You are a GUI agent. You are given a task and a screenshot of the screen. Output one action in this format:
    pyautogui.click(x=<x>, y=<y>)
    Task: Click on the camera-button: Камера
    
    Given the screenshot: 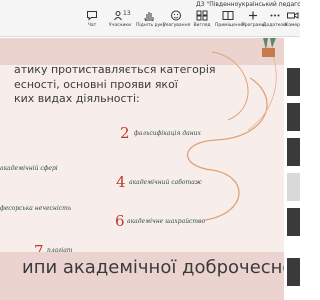 What is the action you would take?
    pyautogui.click(x=292, y=21)
    